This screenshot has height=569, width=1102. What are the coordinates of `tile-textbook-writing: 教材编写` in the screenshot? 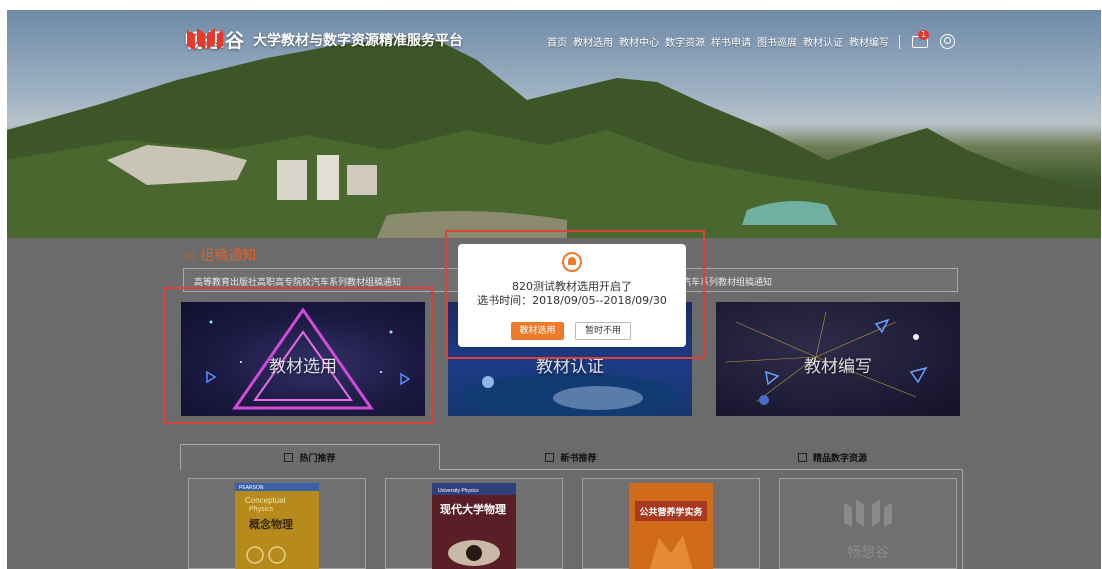 It's located at (838, 359).